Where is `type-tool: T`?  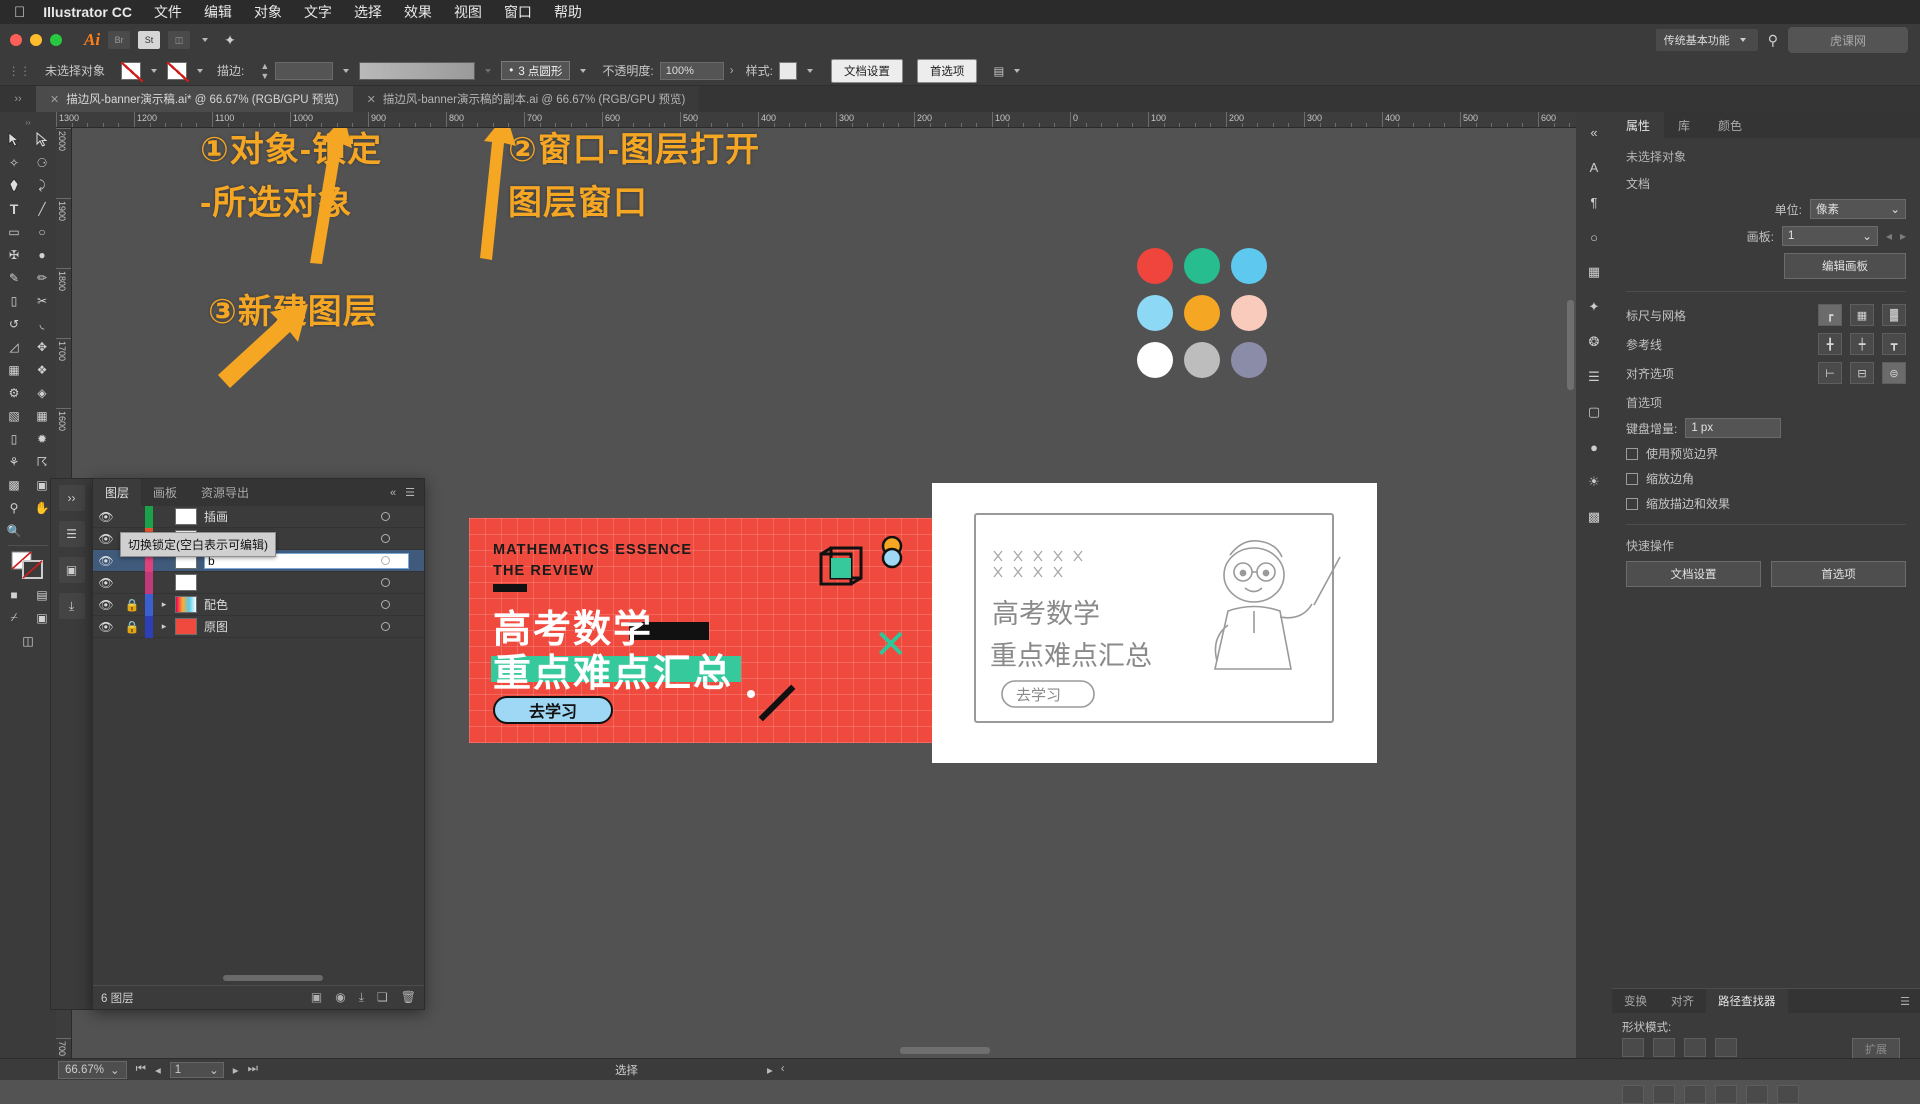
type-tool: T is located at coordinates (14, 208).